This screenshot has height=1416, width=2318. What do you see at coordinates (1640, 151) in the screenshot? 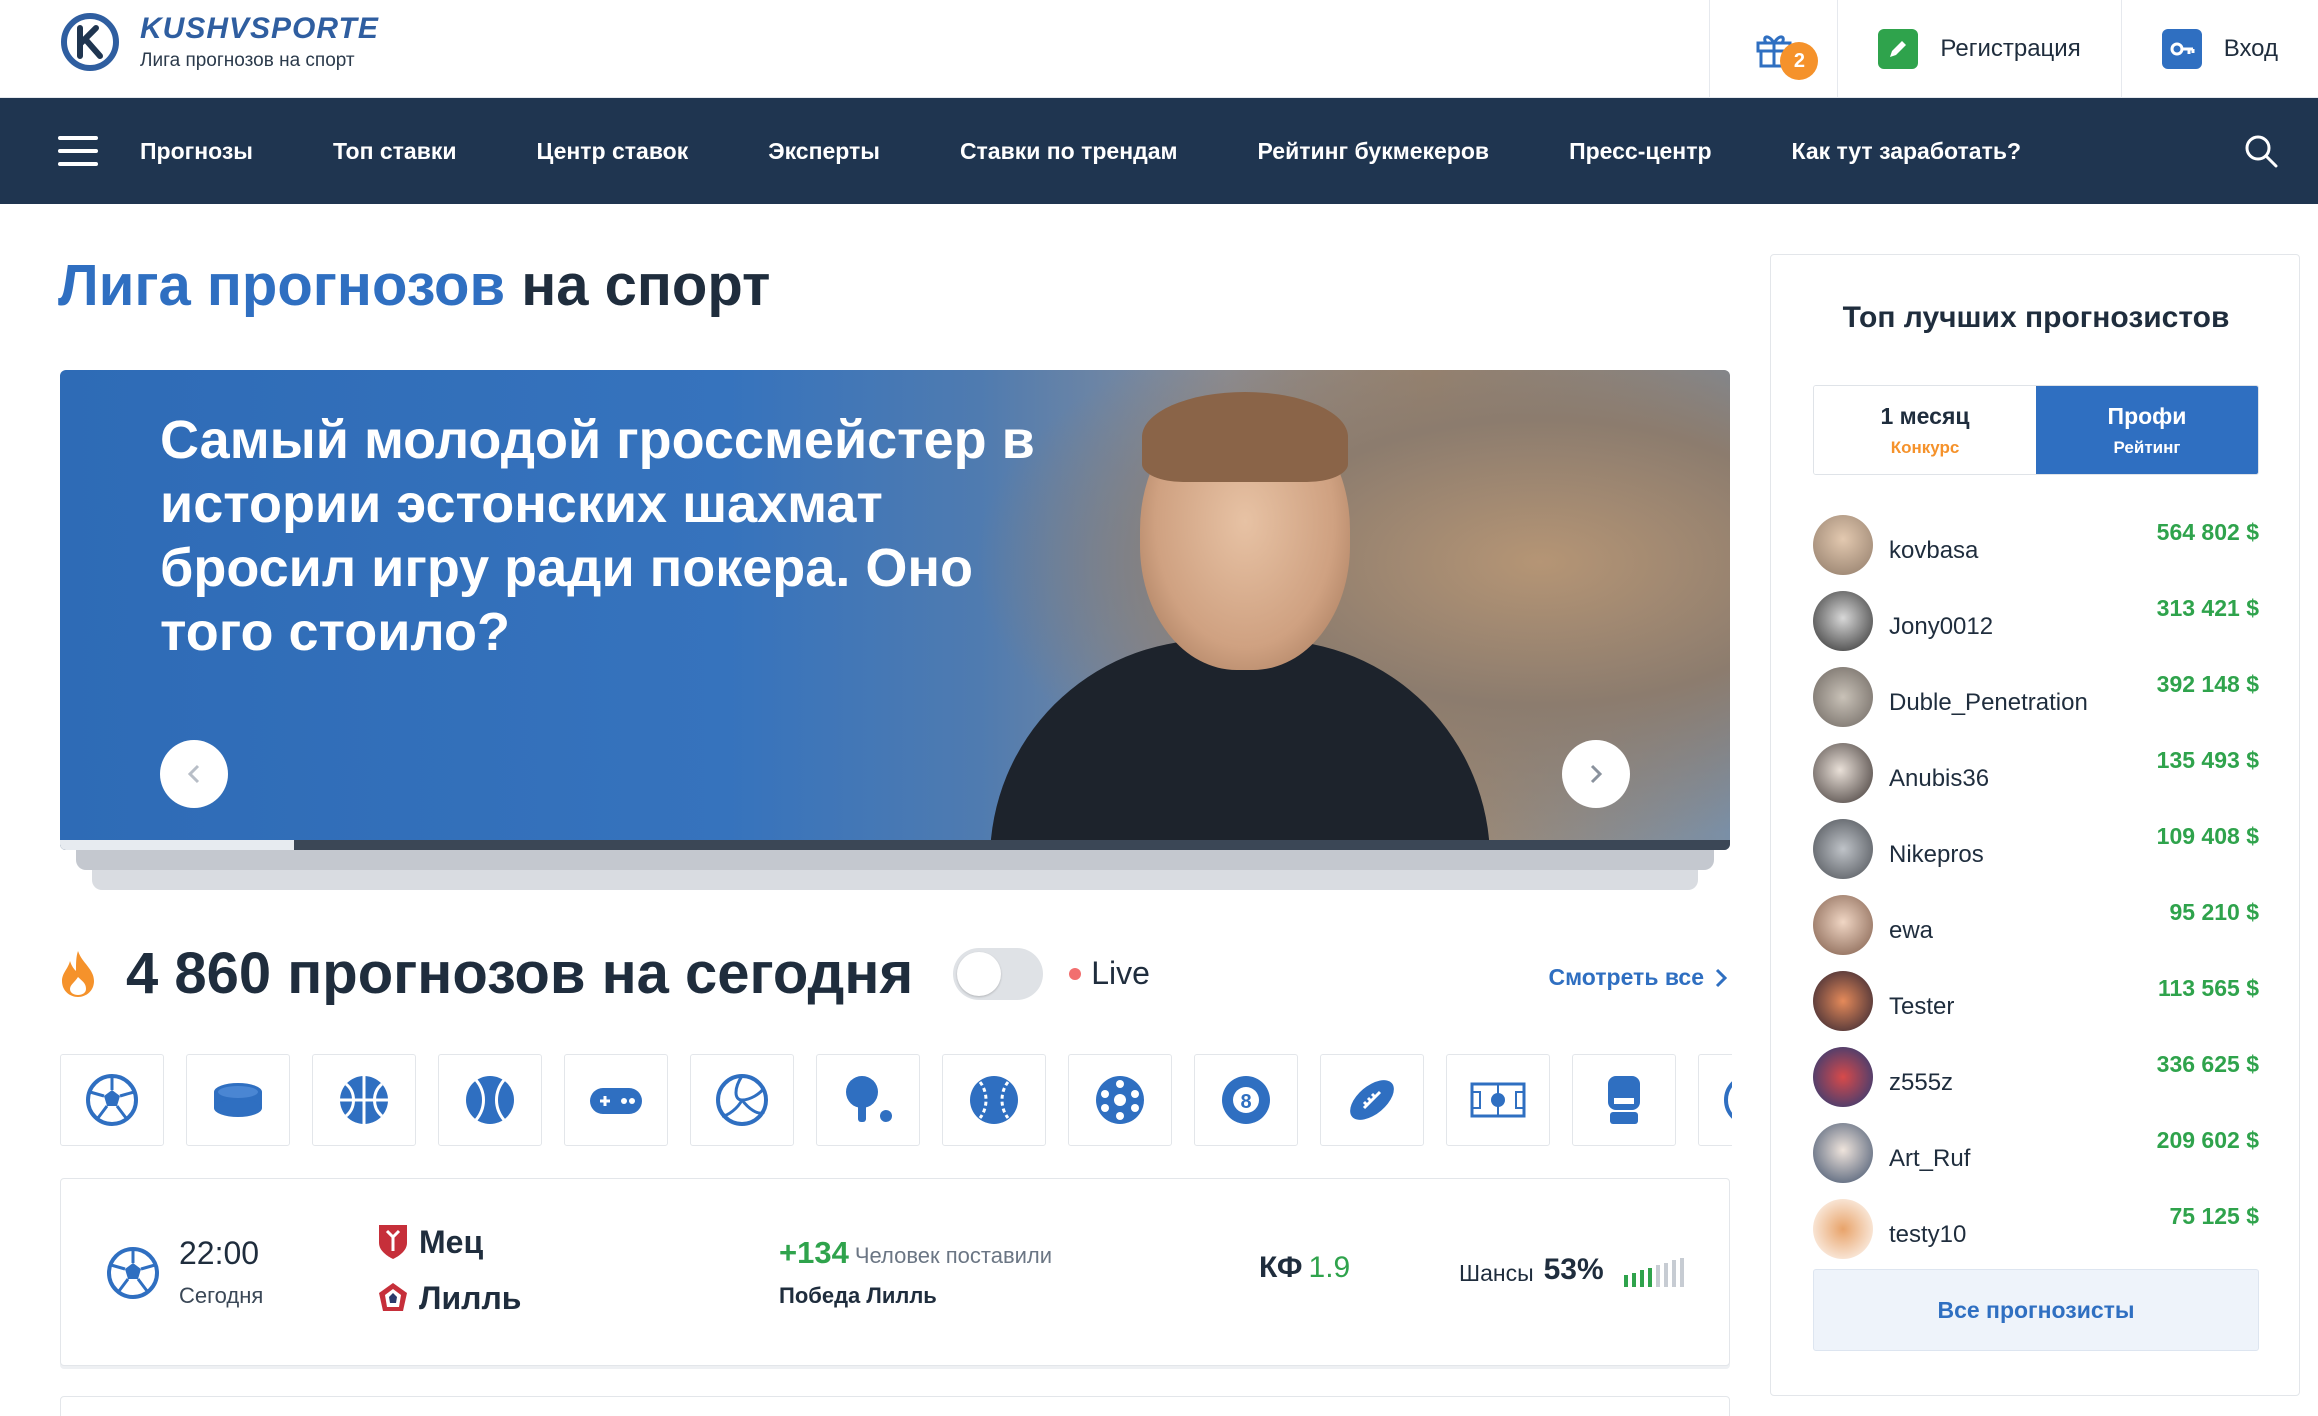
I see `nav-item-press-center: Пресс-центр` at bounding box center [1640, 151].